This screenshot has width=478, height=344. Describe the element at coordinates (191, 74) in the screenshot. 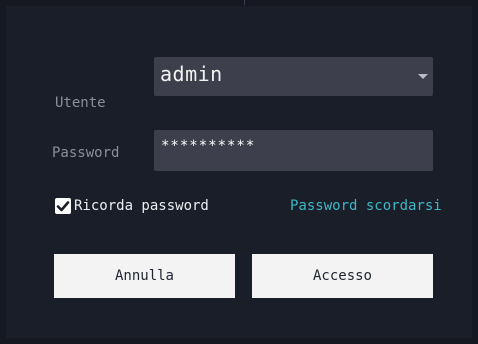

I see `username-value: admin` at that location.